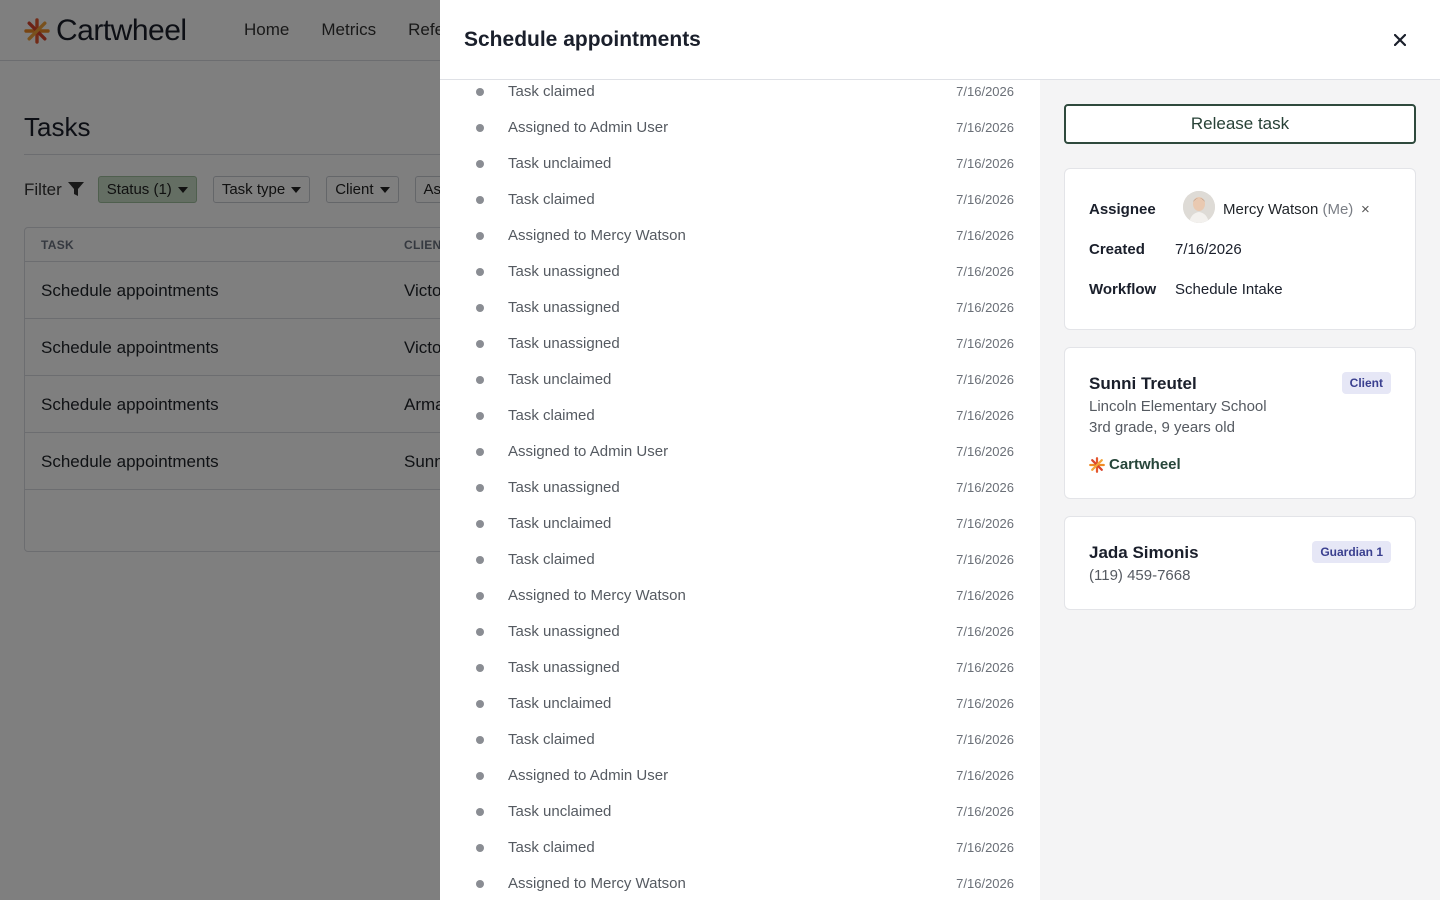 The height and width of the screenshot is (900, 1440). Describe the element at coordinates (588, 775) in the screenshot. I see `history-event-text: Assigned to Admin User` at that location.